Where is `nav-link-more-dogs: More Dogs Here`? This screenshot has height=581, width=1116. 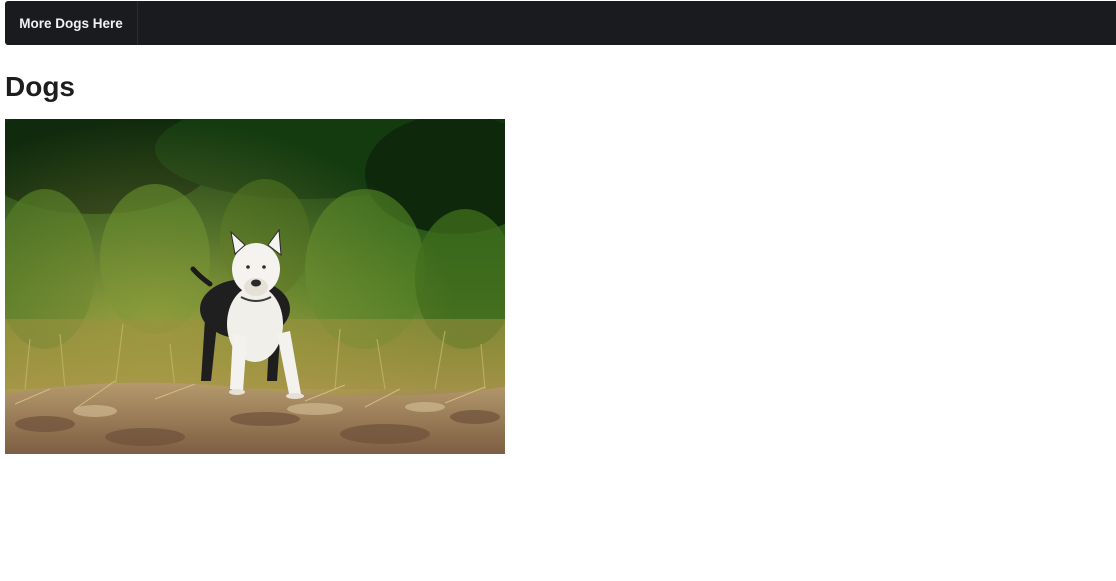
nav-link-more-dogs: More Dogs Here is located at coordinates (71, 23).